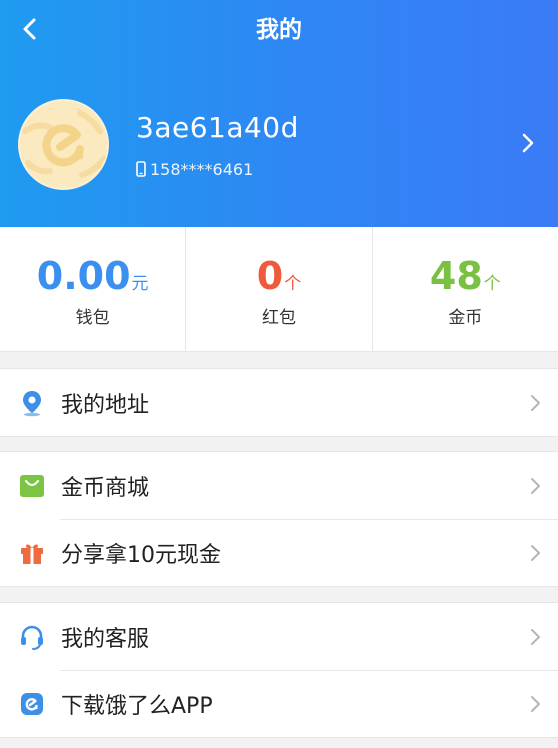 Image resolution: width=558 pixels, height=748 pixels. What do you see at coordinates (456, 276) in the screenshot?
I see `coins-value: 48` at bounding box center [456, 276].